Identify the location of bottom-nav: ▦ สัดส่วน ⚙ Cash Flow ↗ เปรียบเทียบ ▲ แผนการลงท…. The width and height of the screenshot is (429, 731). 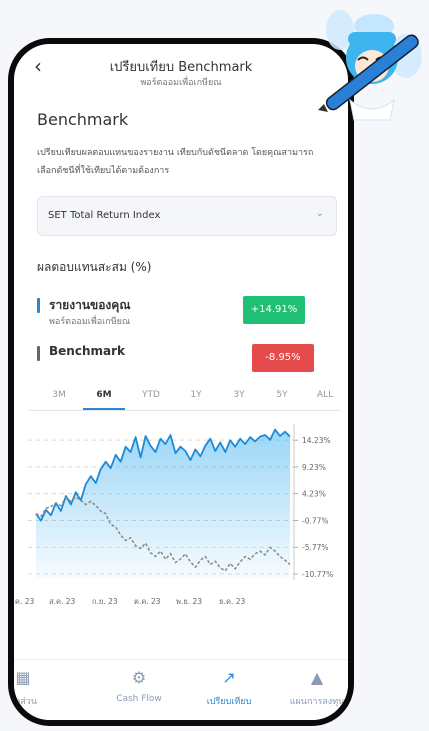
(181, 689).